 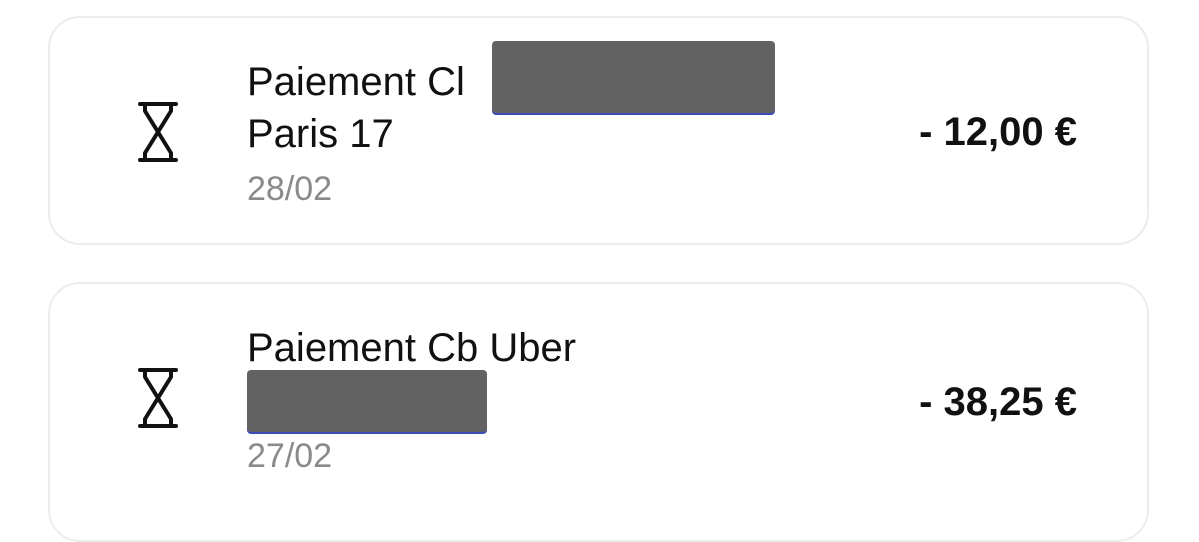 What do you see at coordinates (290, 456) in the screenshot?
I see `transaction-date: 27/02` at bounding box center [290, 456].